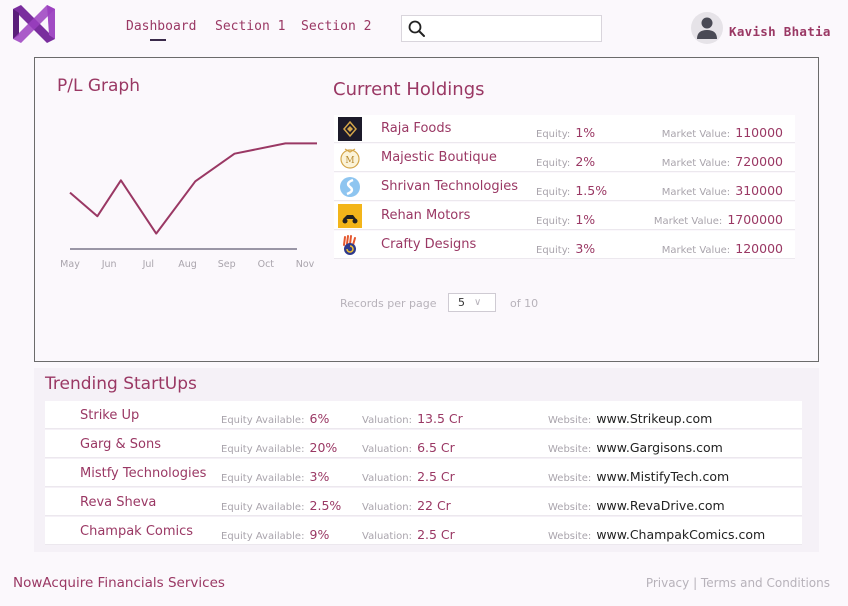 This screenshot has height=606, width=848. Describe the element at coordinates (34, 24) in the screenshot. I see `app-logo-icon` at that location.